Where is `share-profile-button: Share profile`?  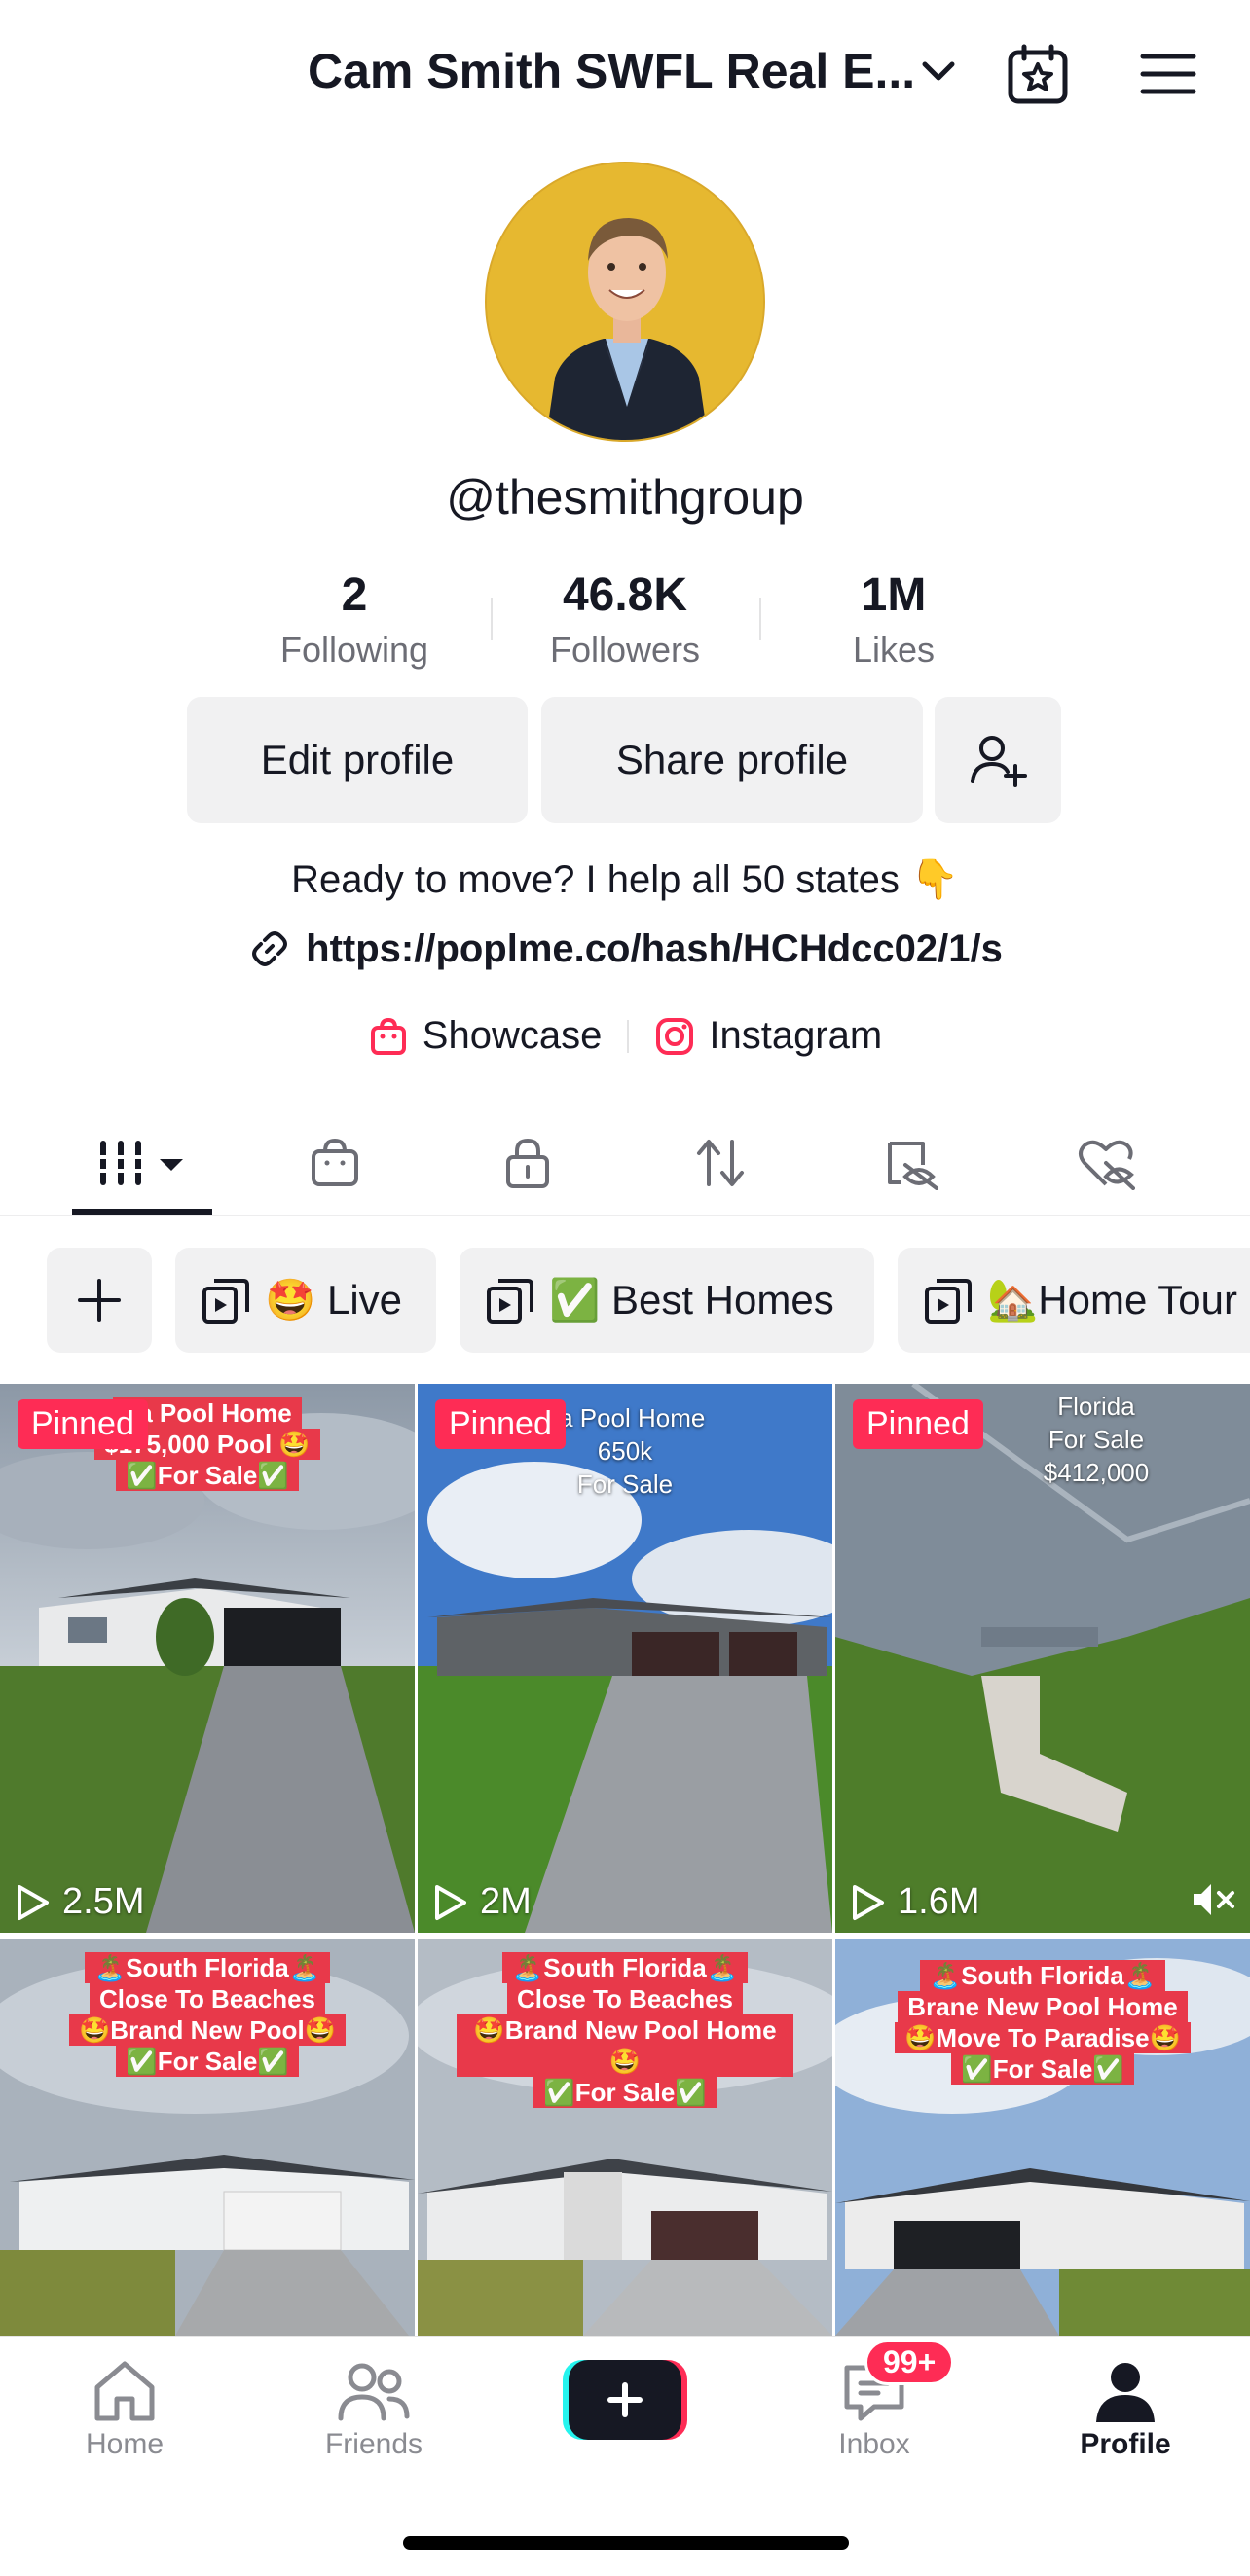 share-profile-button: Share profile is located at coordinates (732, 760).